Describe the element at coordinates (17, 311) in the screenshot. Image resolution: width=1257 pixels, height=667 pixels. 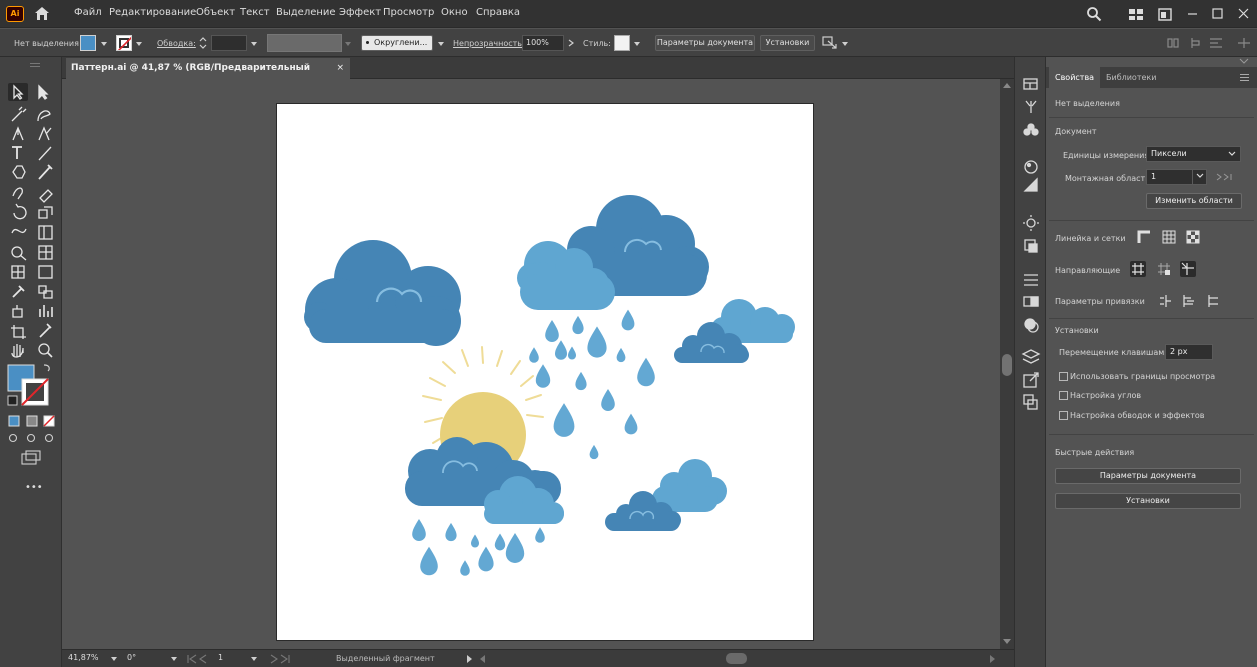
I see `symbol-sprayer-tool-icon` at that location.